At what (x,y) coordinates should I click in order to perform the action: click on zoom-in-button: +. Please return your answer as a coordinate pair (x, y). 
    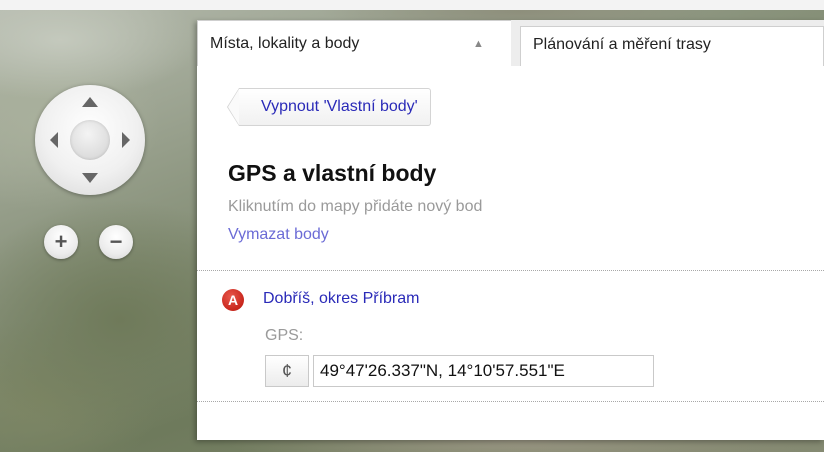
    Looking at the image, I should click on (61, 242).